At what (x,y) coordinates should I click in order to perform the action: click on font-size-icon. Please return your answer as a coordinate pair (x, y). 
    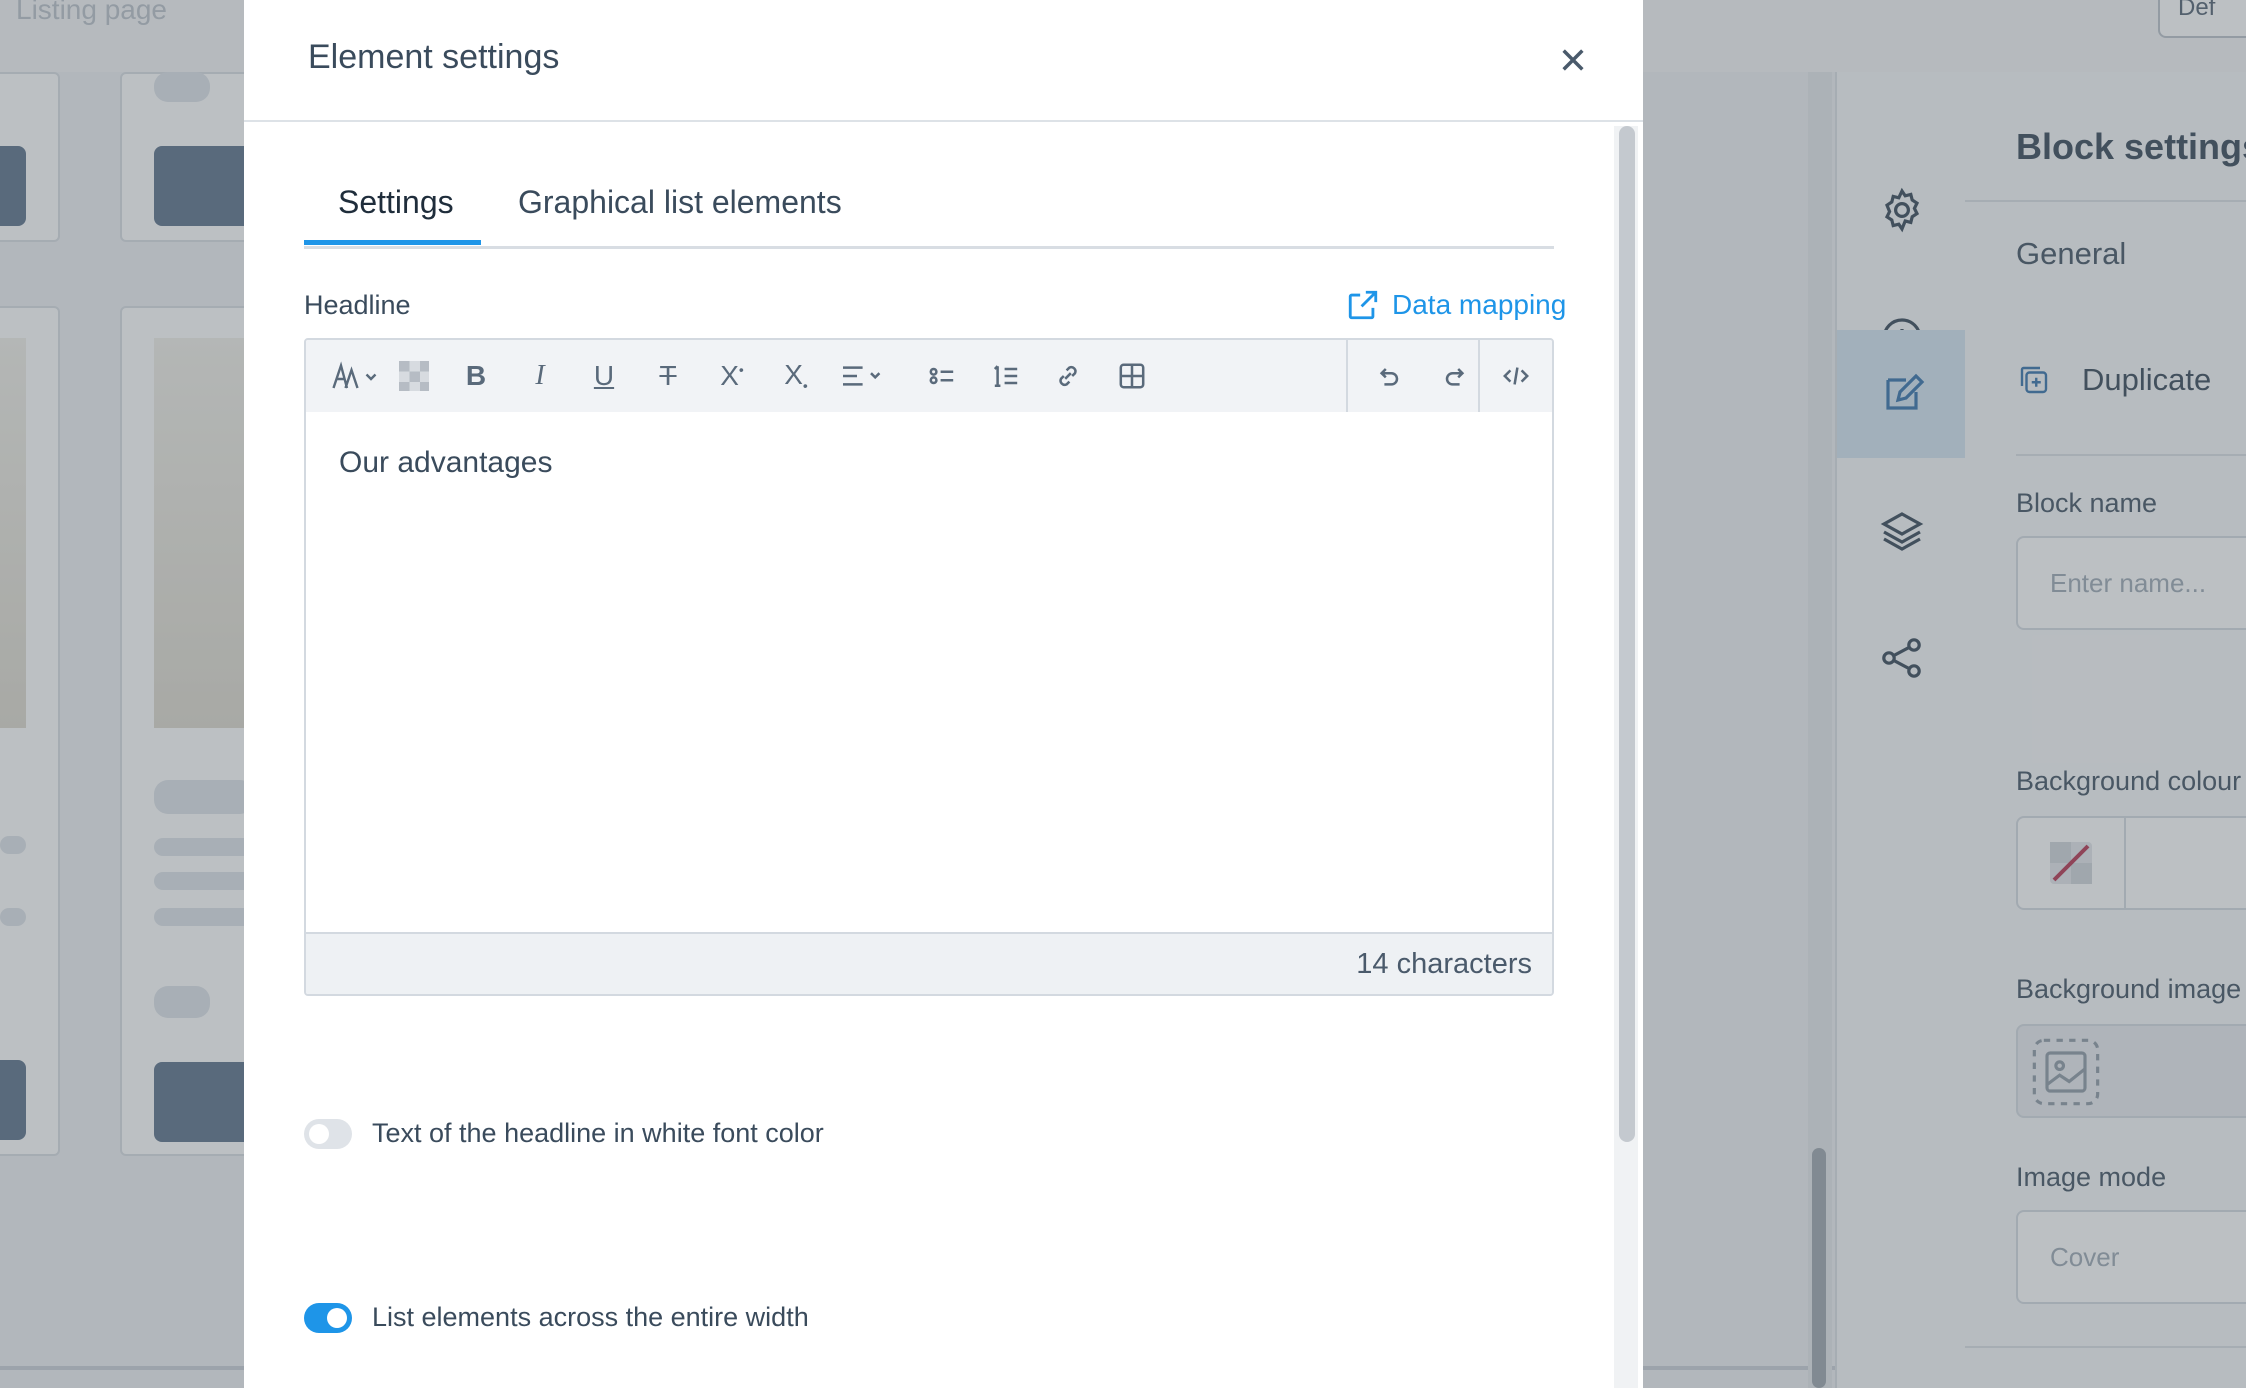
    Looking at the image, I should click on (354, 375).